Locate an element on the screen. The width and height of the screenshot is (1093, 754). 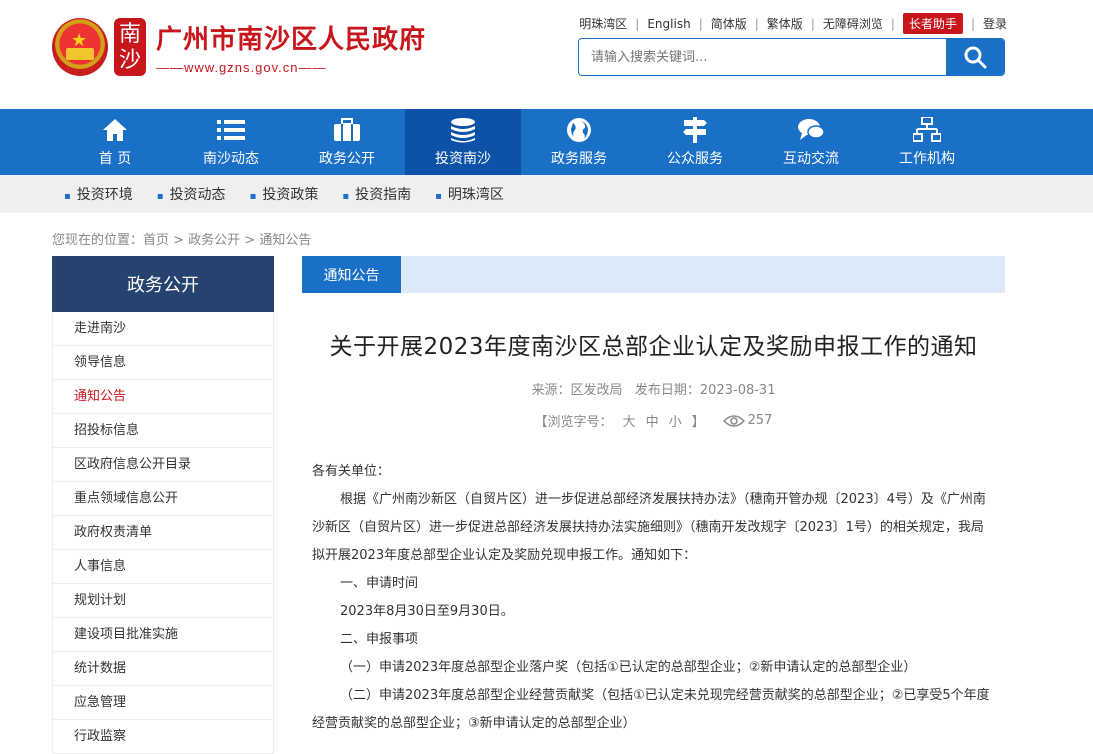
toplink-traditional: 繁体版 is located at coordinates (785, 23).